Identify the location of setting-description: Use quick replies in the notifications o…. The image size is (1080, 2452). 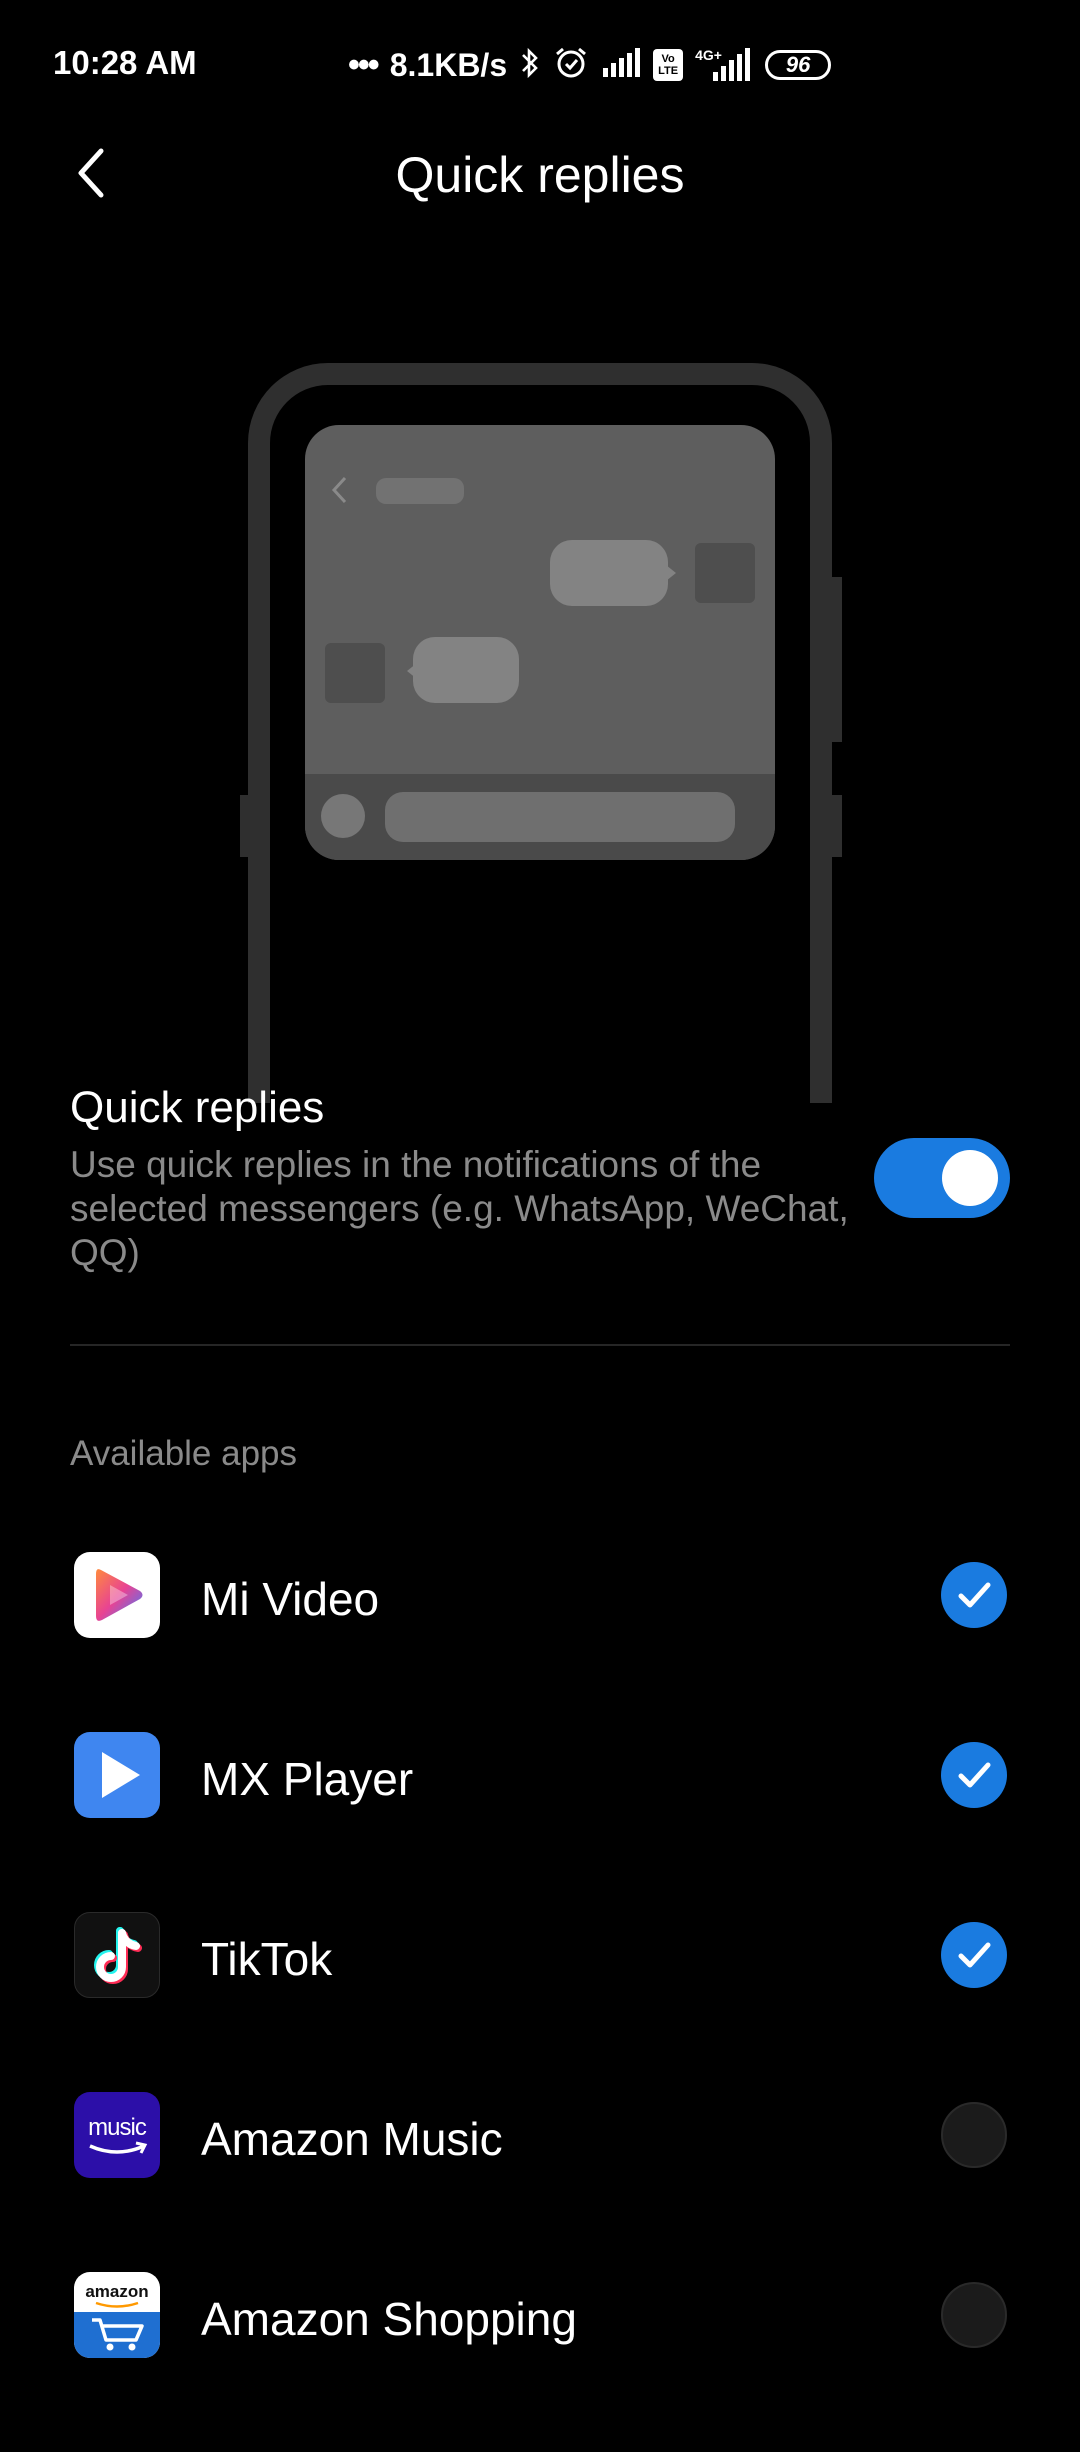
(459, 1208).